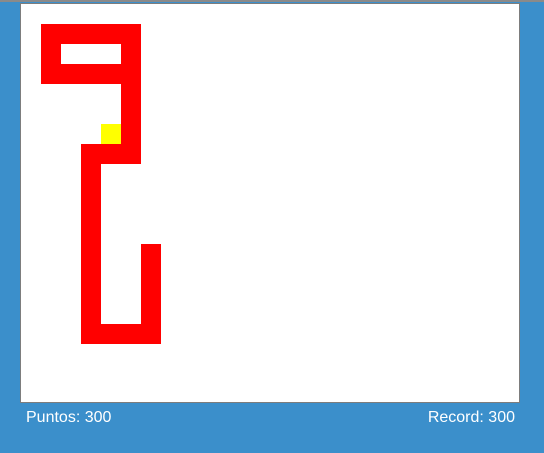 Image resolution: width=544 pixels, height=453 pixels. I want to click on window-top-border, so click(272, 1).